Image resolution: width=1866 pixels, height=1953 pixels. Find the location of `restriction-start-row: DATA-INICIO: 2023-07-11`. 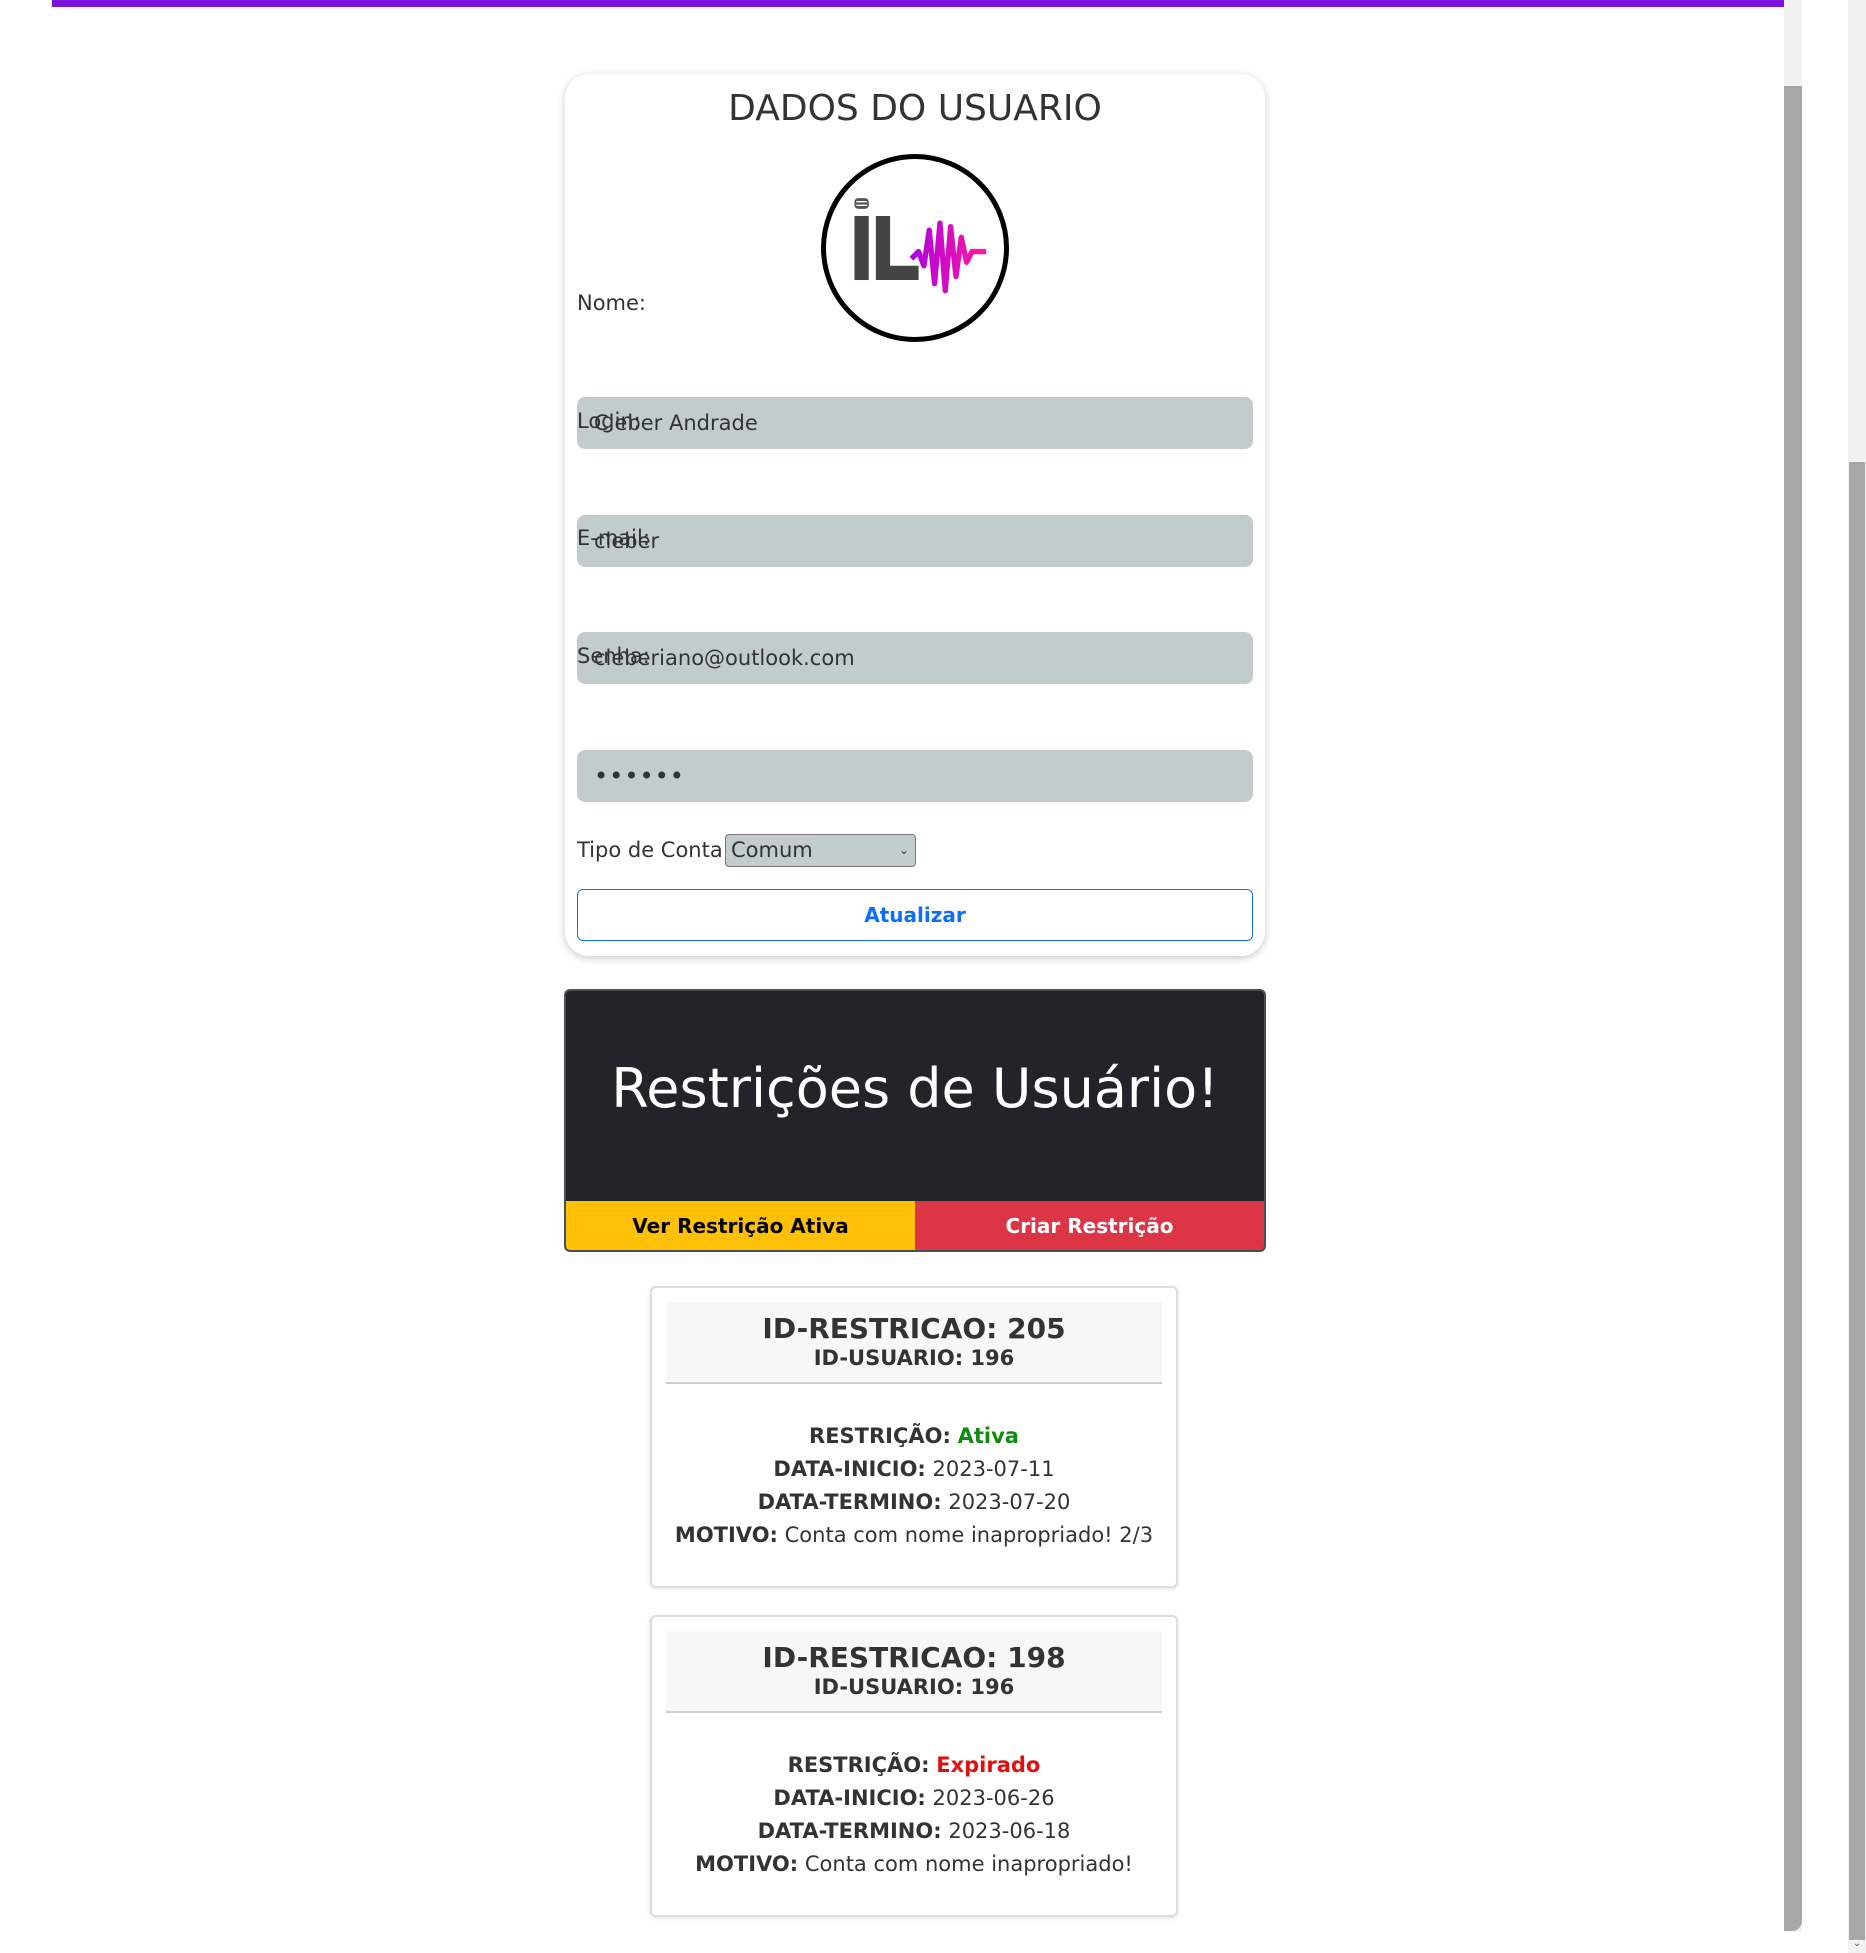

restriction-start-row: DATA-INICIO: 2023-07-11 is located at coordinates (914, 1469).